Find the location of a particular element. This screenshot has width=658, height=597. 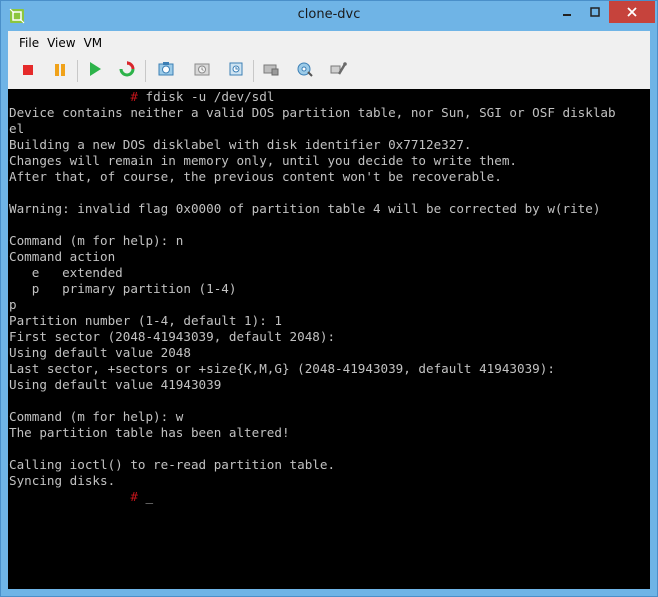

minimize-button is located at coordinates (567, 12).